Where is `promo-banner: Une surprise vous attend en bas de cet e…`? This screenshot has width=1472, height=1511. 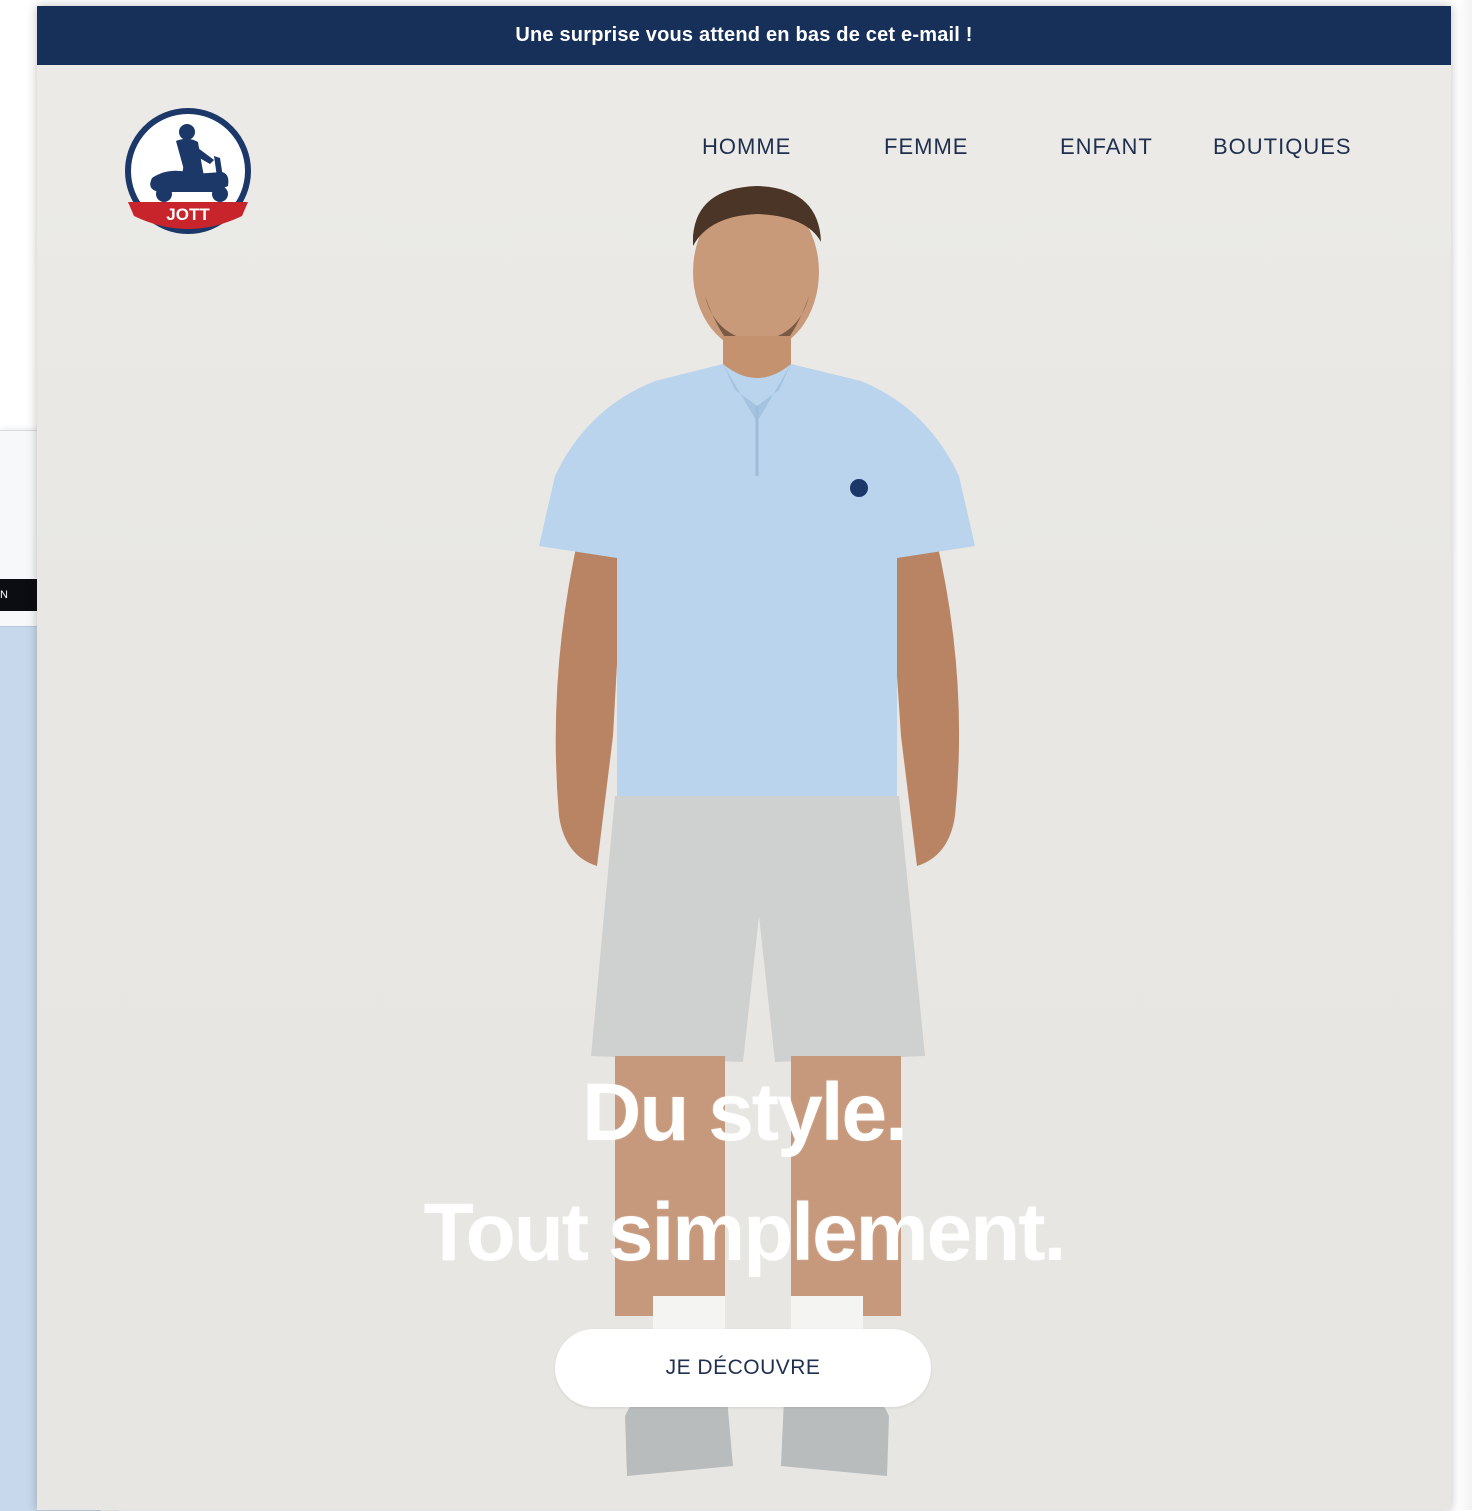 promo-banner: Une surprise vous attend en bas de cet e… is located at coordinates (744, 35).